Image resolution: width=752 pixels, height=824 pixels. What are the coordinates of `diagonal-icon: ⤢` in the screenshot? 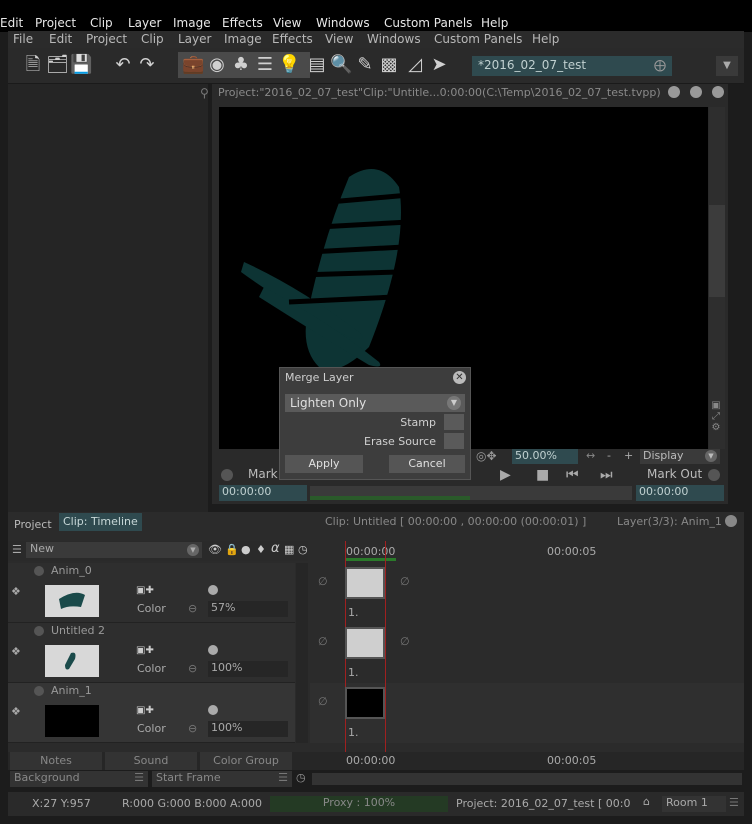 It's located at (716, 416).